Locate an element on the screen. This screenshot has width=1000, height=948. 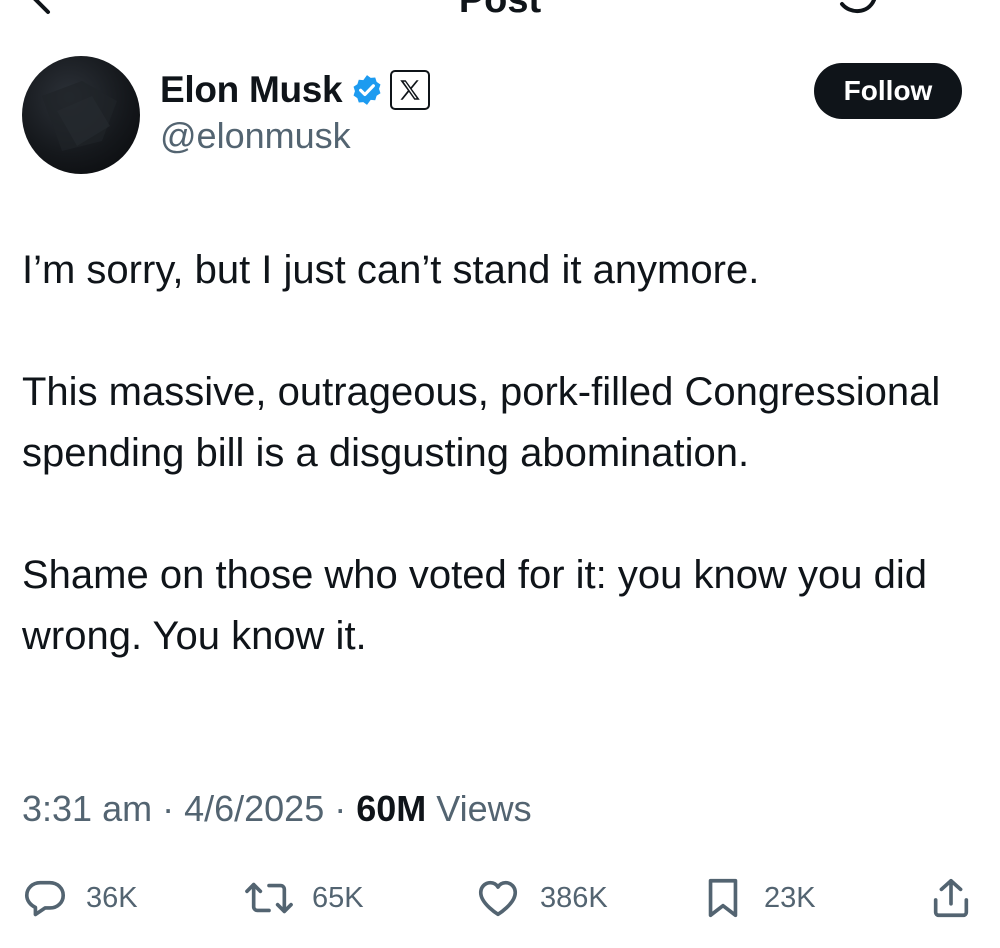
grok-icon is located at coordinates (858, 11).